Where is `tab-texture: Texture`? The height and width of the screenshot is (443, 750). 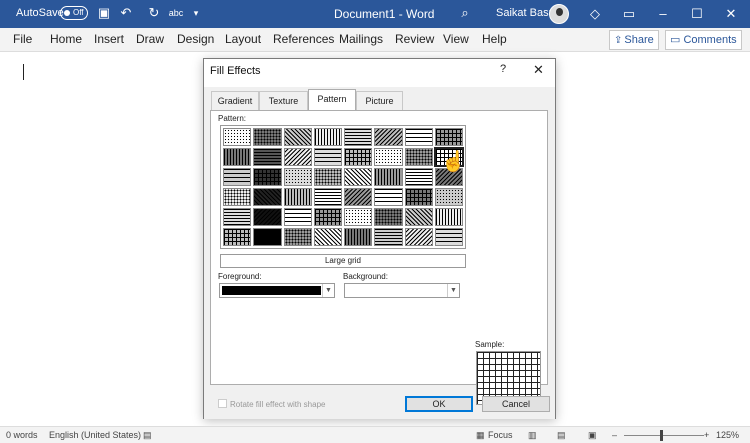 tab-texture: Texture is located at coordinates (283, 100).